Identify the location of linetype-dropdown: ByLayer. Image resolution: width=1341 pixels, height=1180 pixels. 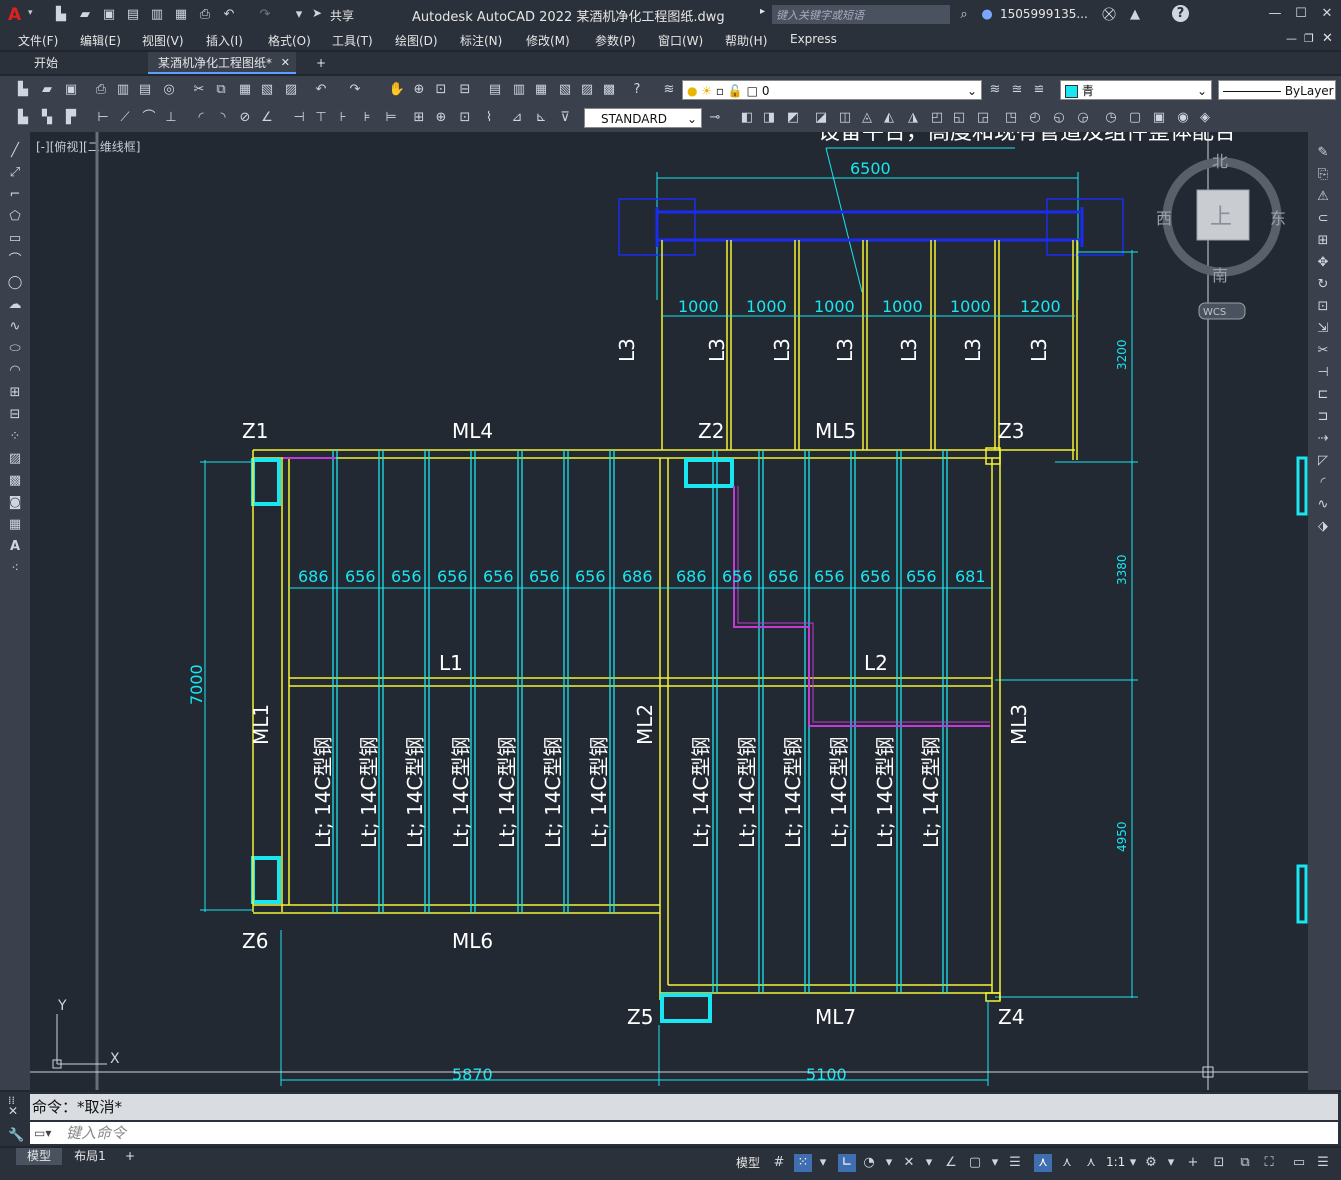
(1277, 90).